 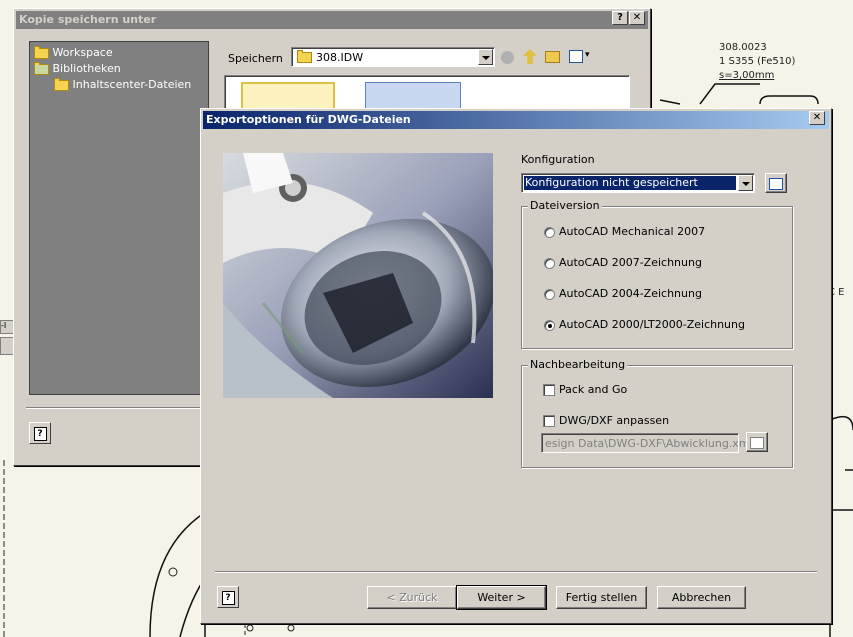 I want to click on wizard-illustration, so click(x=358, y=275).